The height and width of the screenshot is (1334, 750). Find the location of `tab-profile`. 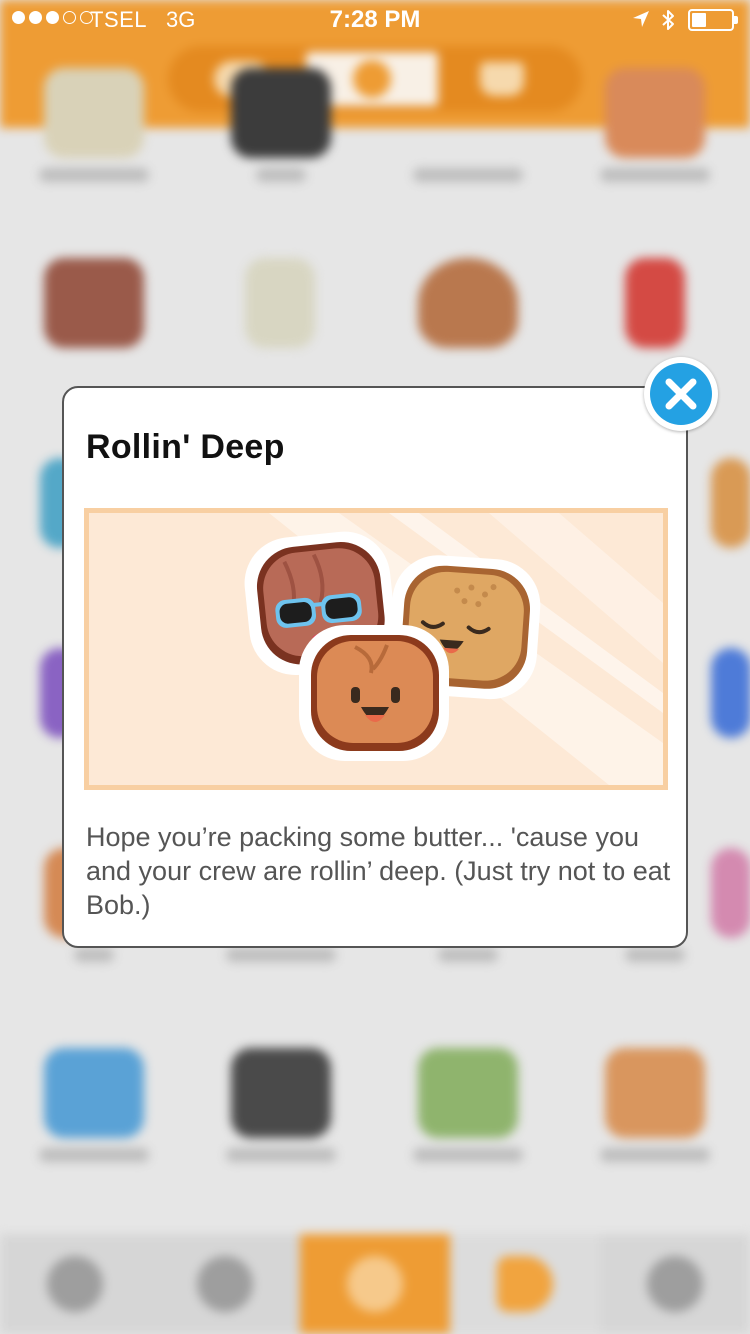

tab-profile is located at coordinates (675, 1284).